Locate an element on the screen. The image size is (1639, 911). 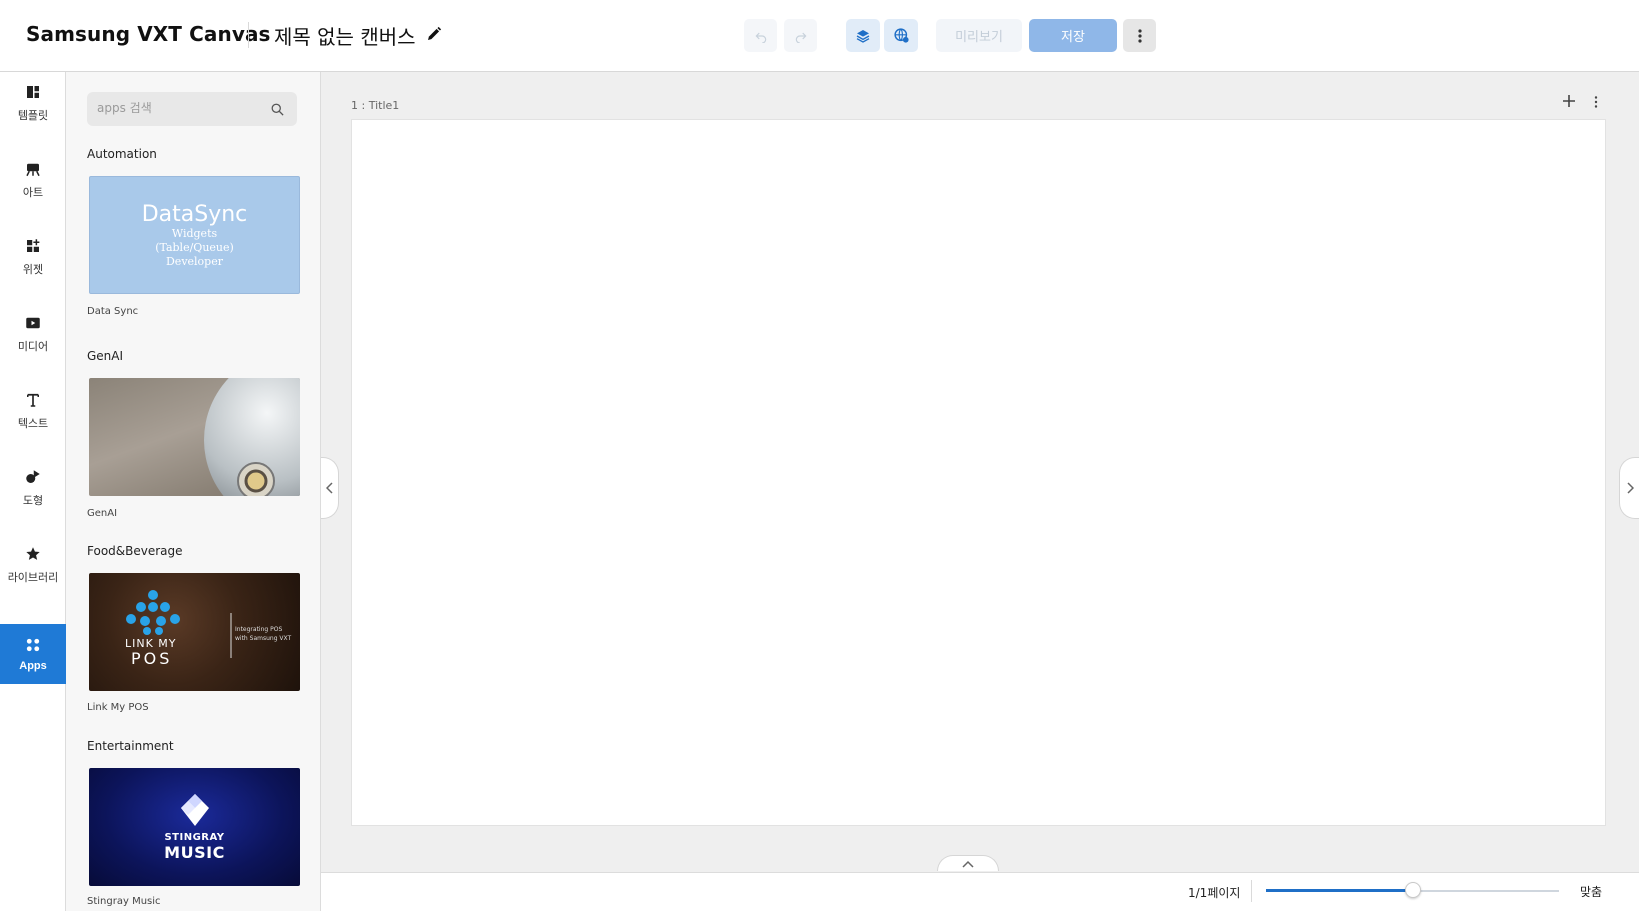
thumb-line: Integrating POS is located at coordinates (259, 629).